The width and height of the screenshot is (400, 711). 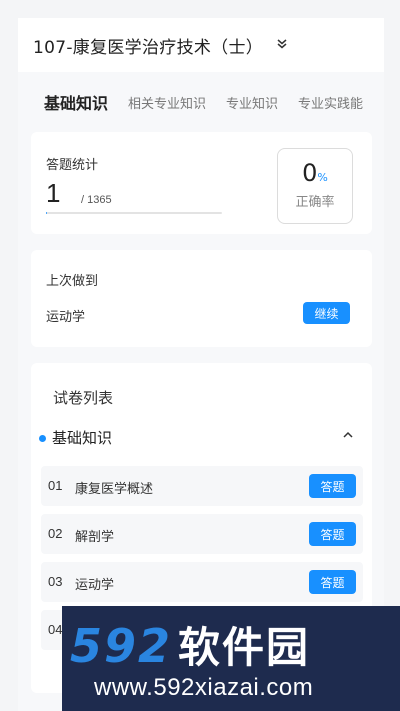 I want to click on stats-card: 答题统计 1 / 1365 0% 正确率, so click(x=201, y=183).